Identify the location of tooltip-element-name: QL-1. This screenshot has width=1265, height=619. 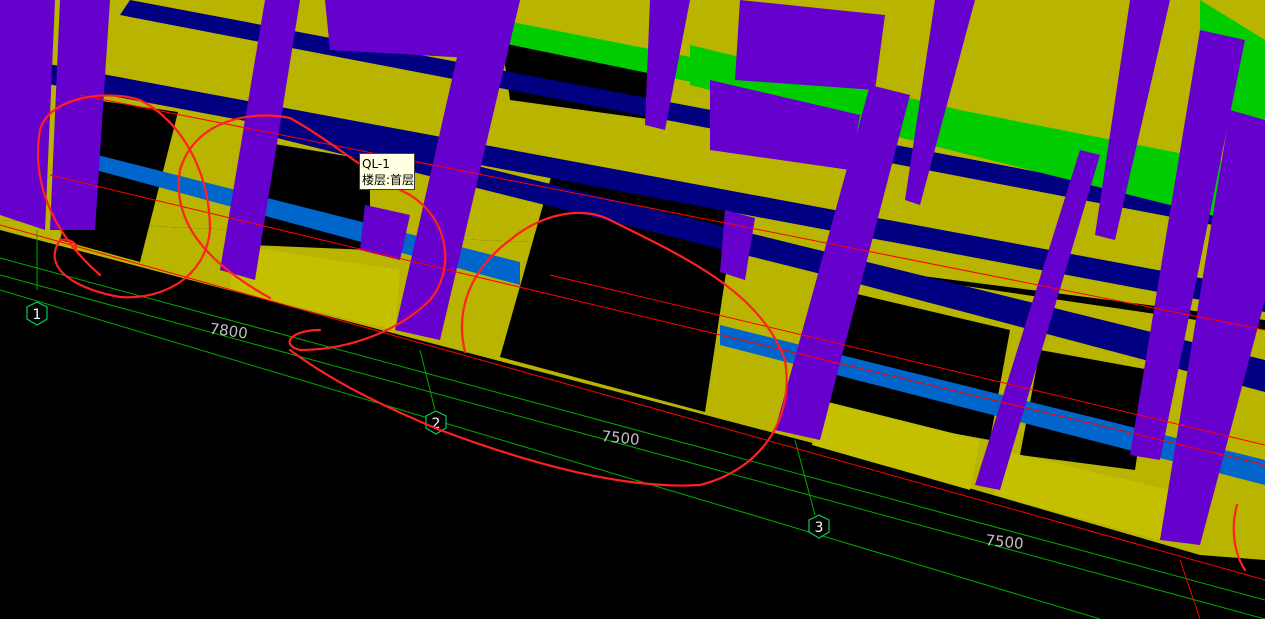
(376, 164).